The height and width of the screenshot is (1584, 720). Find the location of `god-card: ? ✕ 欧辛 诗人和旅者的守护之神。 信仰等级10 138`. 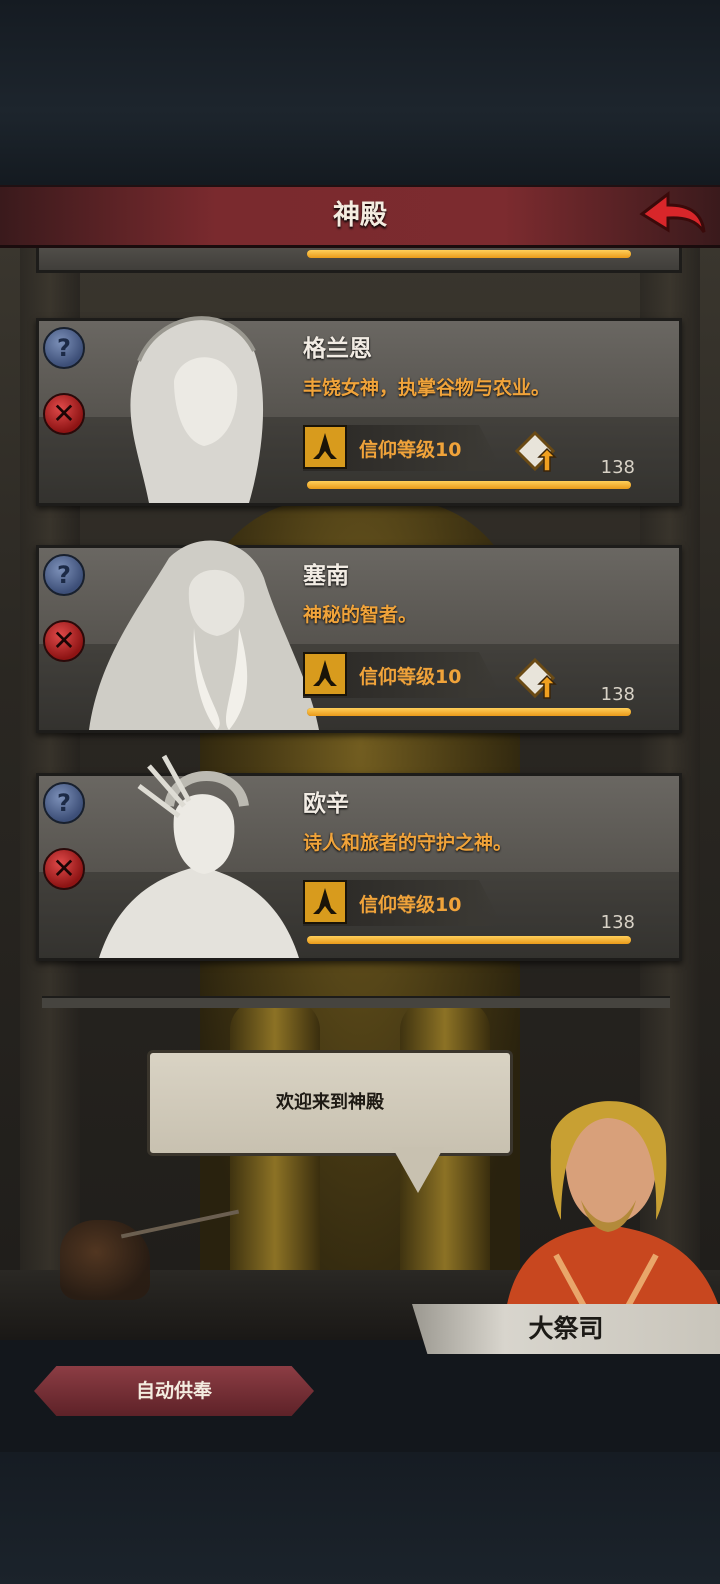

god-card: ? ✕ 欧辛 诗人和旅者的守护之神。 信仰等级10 138 is located at coordinates (359, 857).